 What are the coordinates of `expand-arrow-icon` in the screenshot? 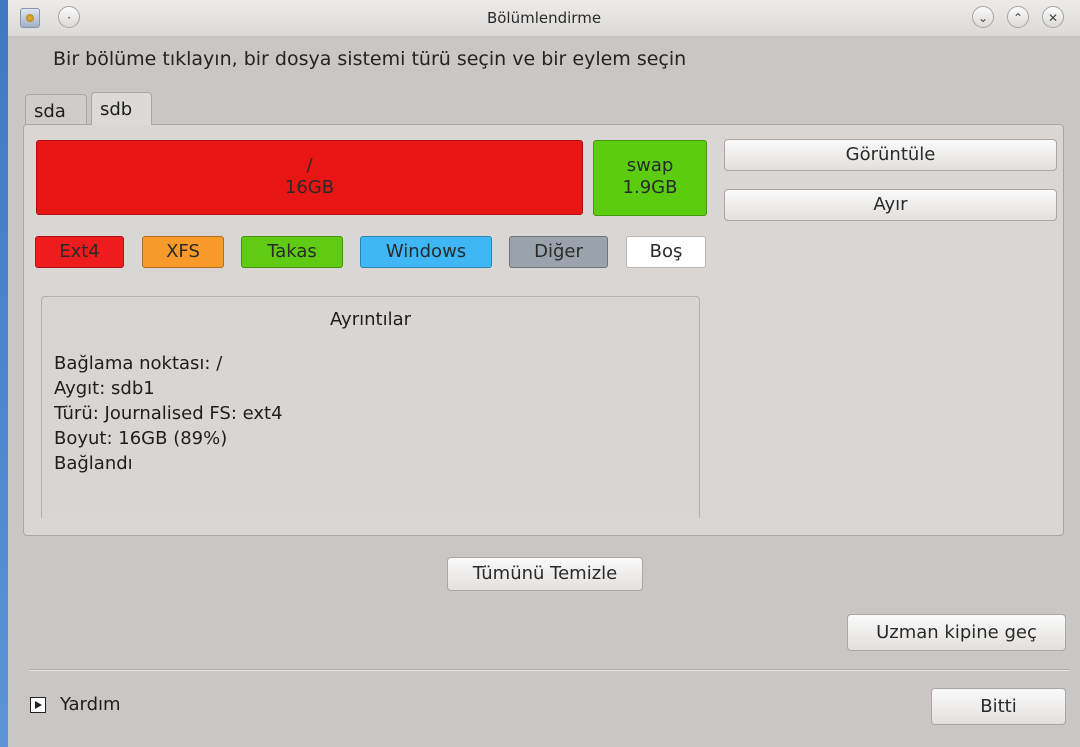 It's located at (38, 705).